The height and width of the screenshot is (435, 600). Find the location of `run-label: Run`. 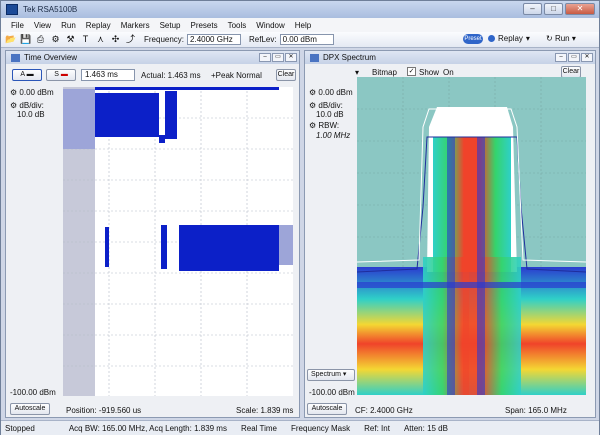

run-label: Run is located at coordinates (562, 38).